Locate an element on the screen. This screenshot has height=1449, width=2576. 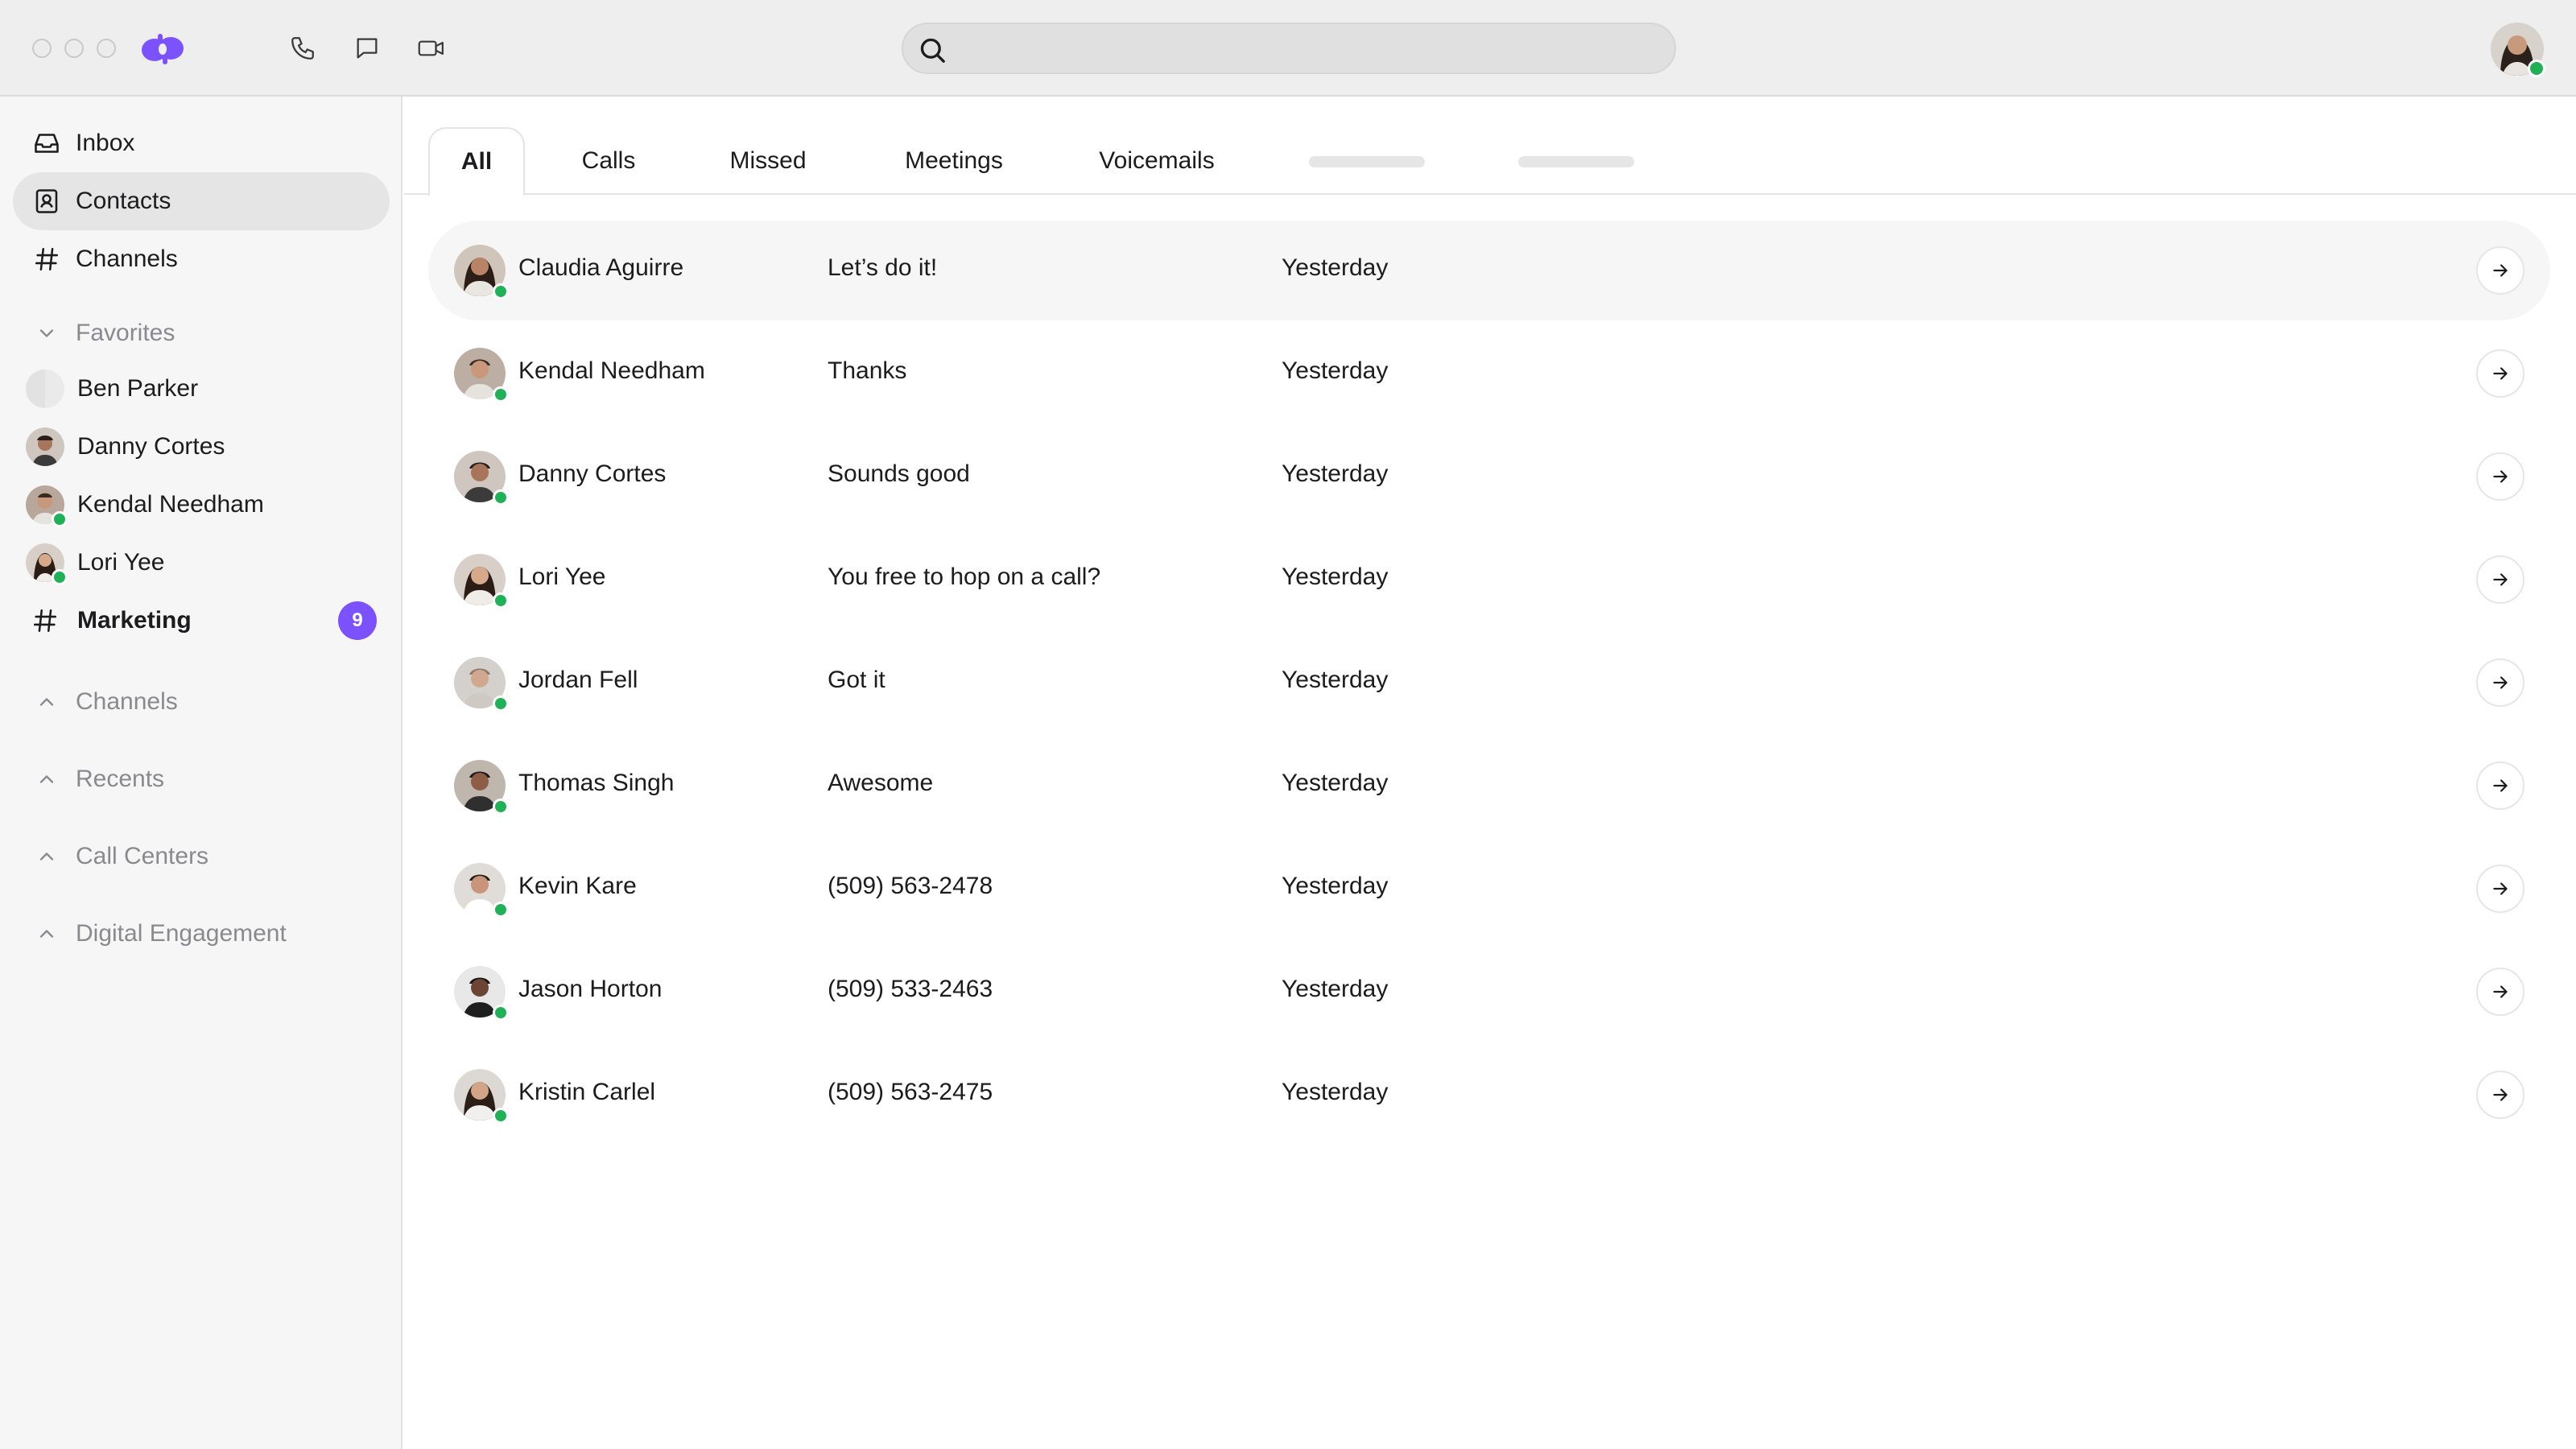
sidebar-item-inbox: Inbox is located at coordinates (201, 143).